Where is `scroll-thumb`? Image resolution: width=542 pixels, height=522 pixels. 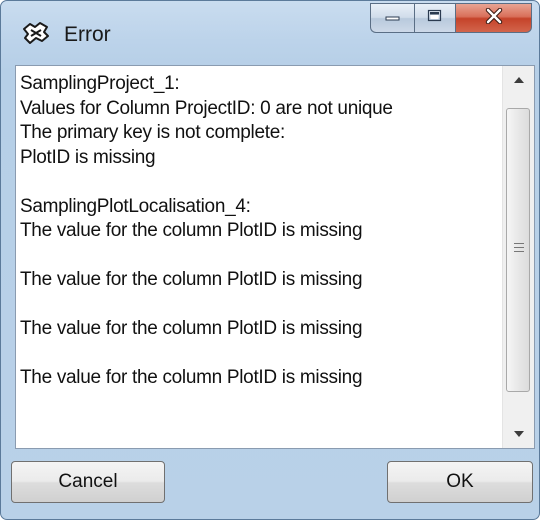 scroll-thumb is located at coordinates (518, 250).